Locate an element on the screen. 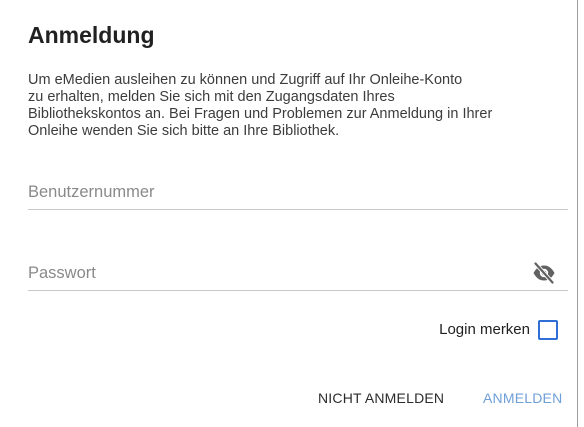  dialog-title: Anmeldung is located at coordinates (91, 35).